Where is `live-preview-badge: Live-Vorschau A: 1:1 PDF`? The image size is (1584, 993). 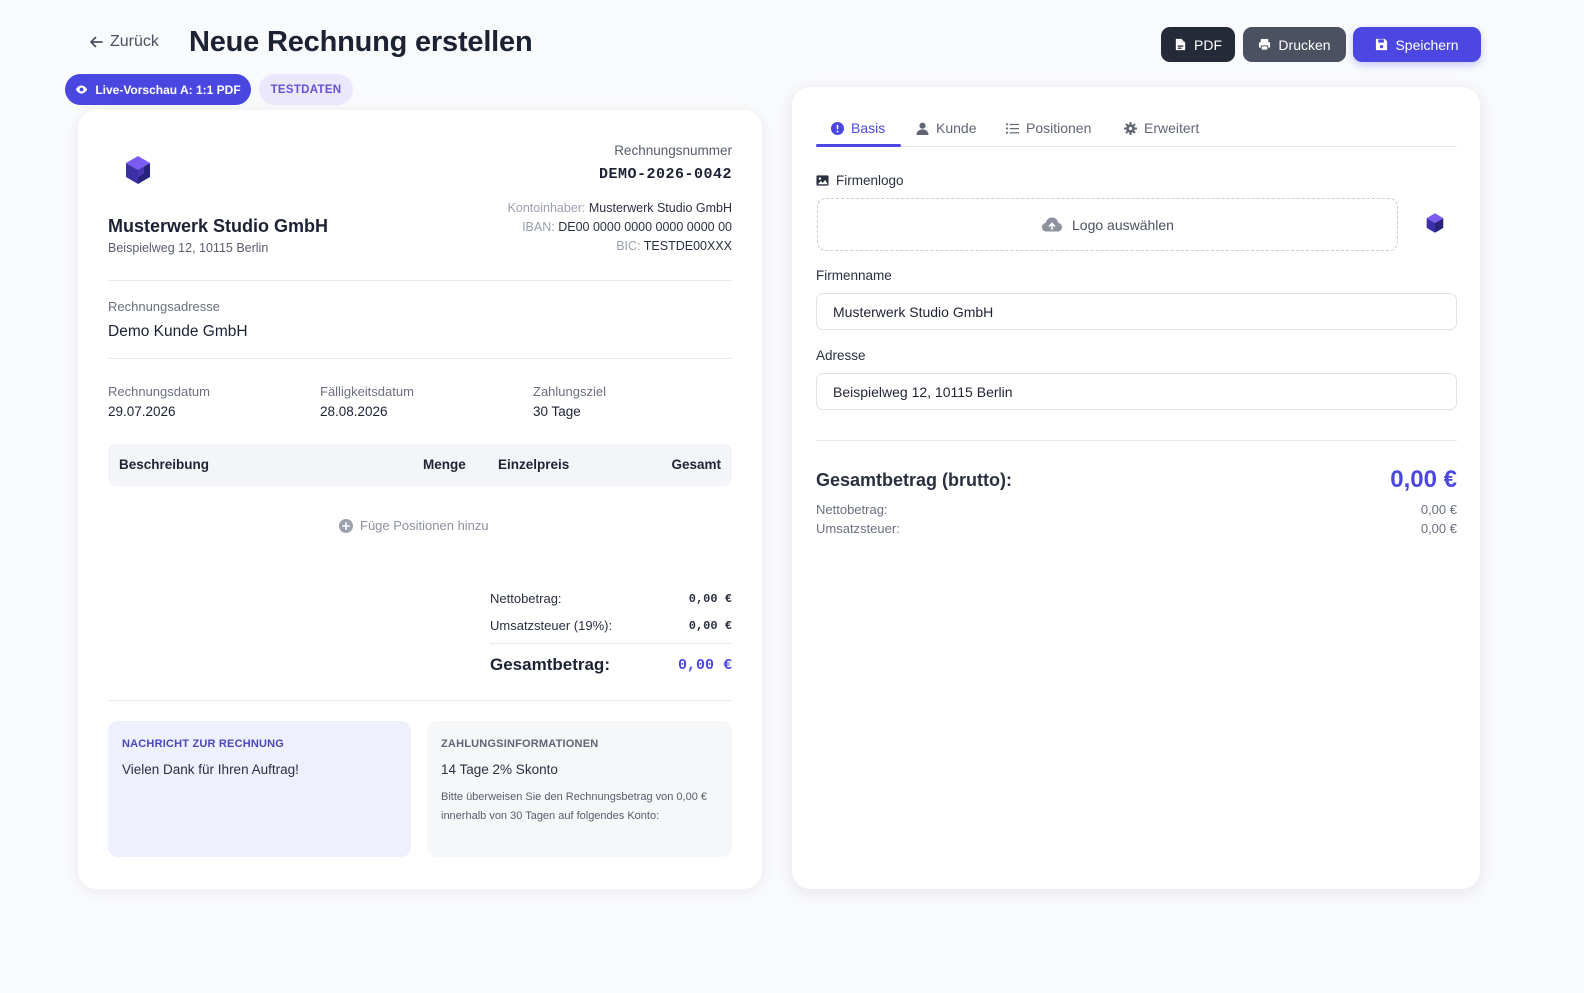
live-preview-badge: Live-Vorschau A: 1:1 PDF is located at coordinates (158, 89).